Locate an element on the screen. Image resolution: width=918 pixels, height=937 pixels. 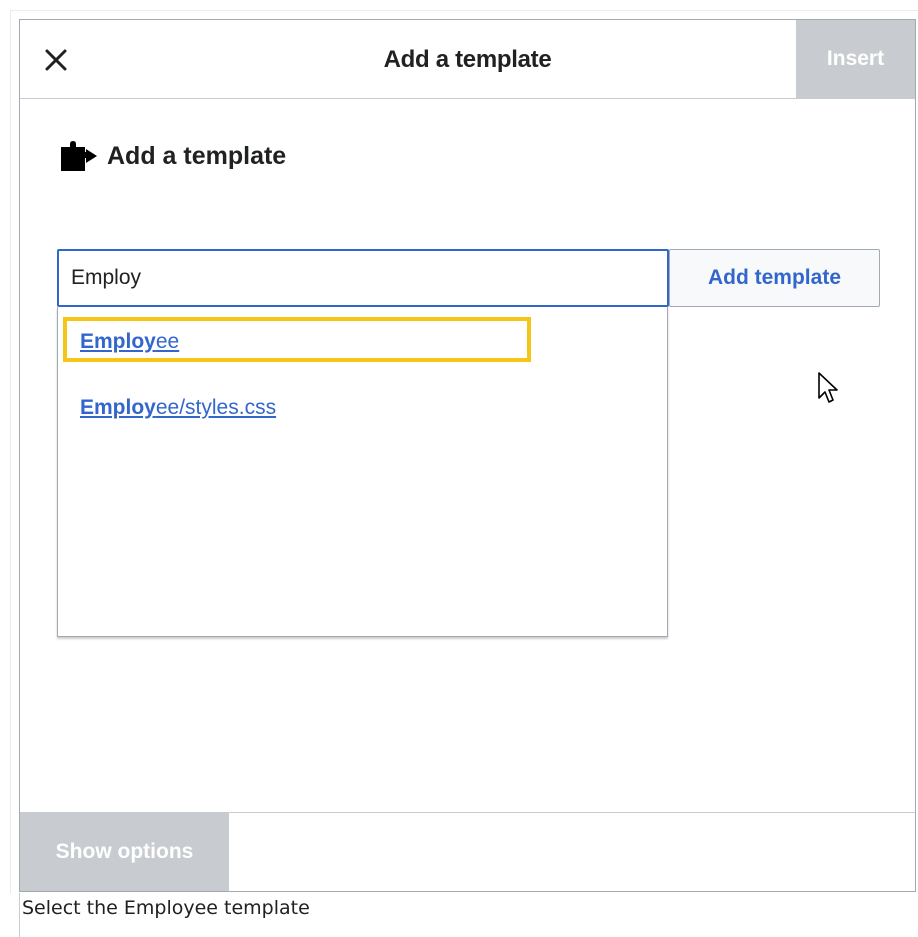
dialog-footer: Show options is located at coordinates (467, 851).